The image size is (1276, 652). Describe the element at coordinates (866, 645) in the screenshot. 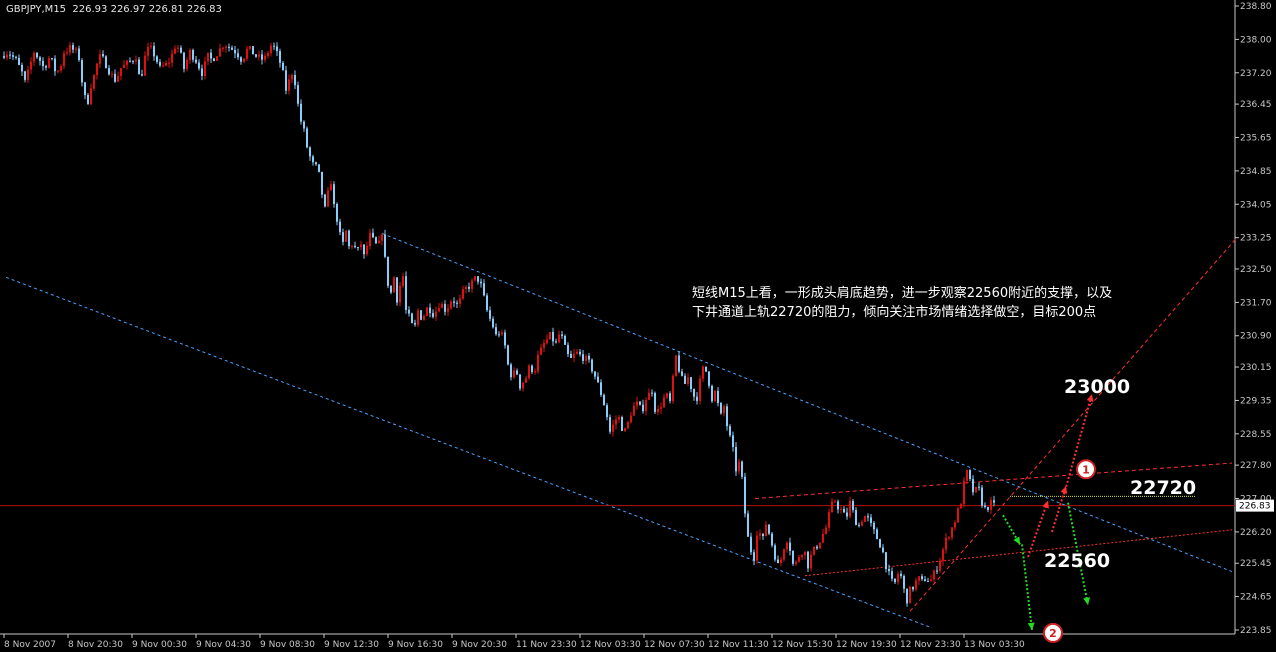

I see `x-tick-label: 12 Nov 19:30` at that location.